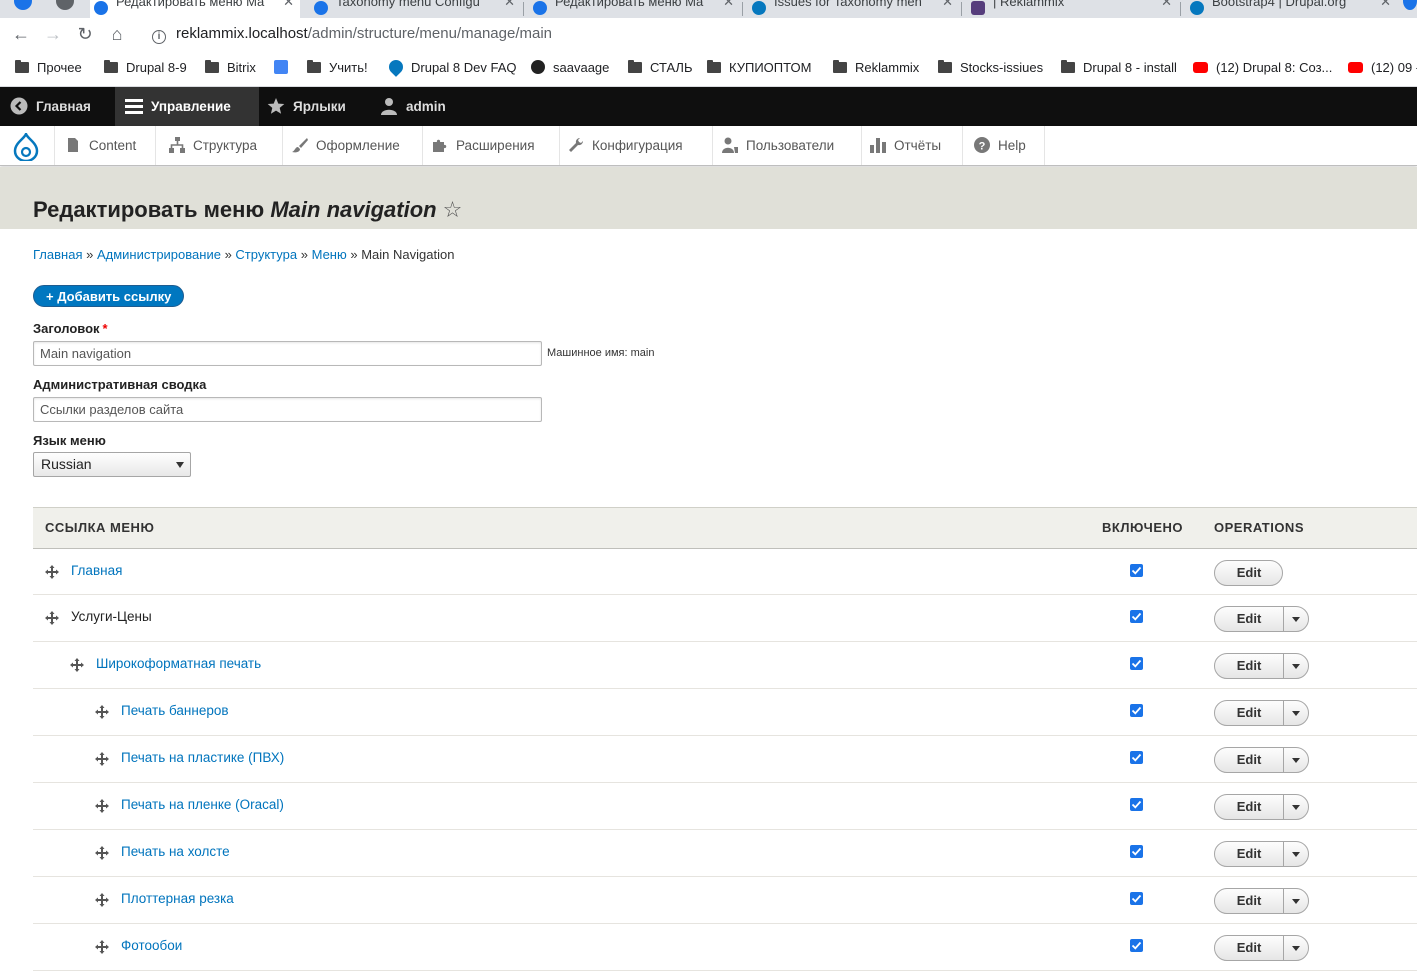 The height and width of the screenshot is (974, 1417). What do you see at coordinates (159, 37) in the screenshot?
I see `site-info-icon: i` at bounding box center [159, 37].